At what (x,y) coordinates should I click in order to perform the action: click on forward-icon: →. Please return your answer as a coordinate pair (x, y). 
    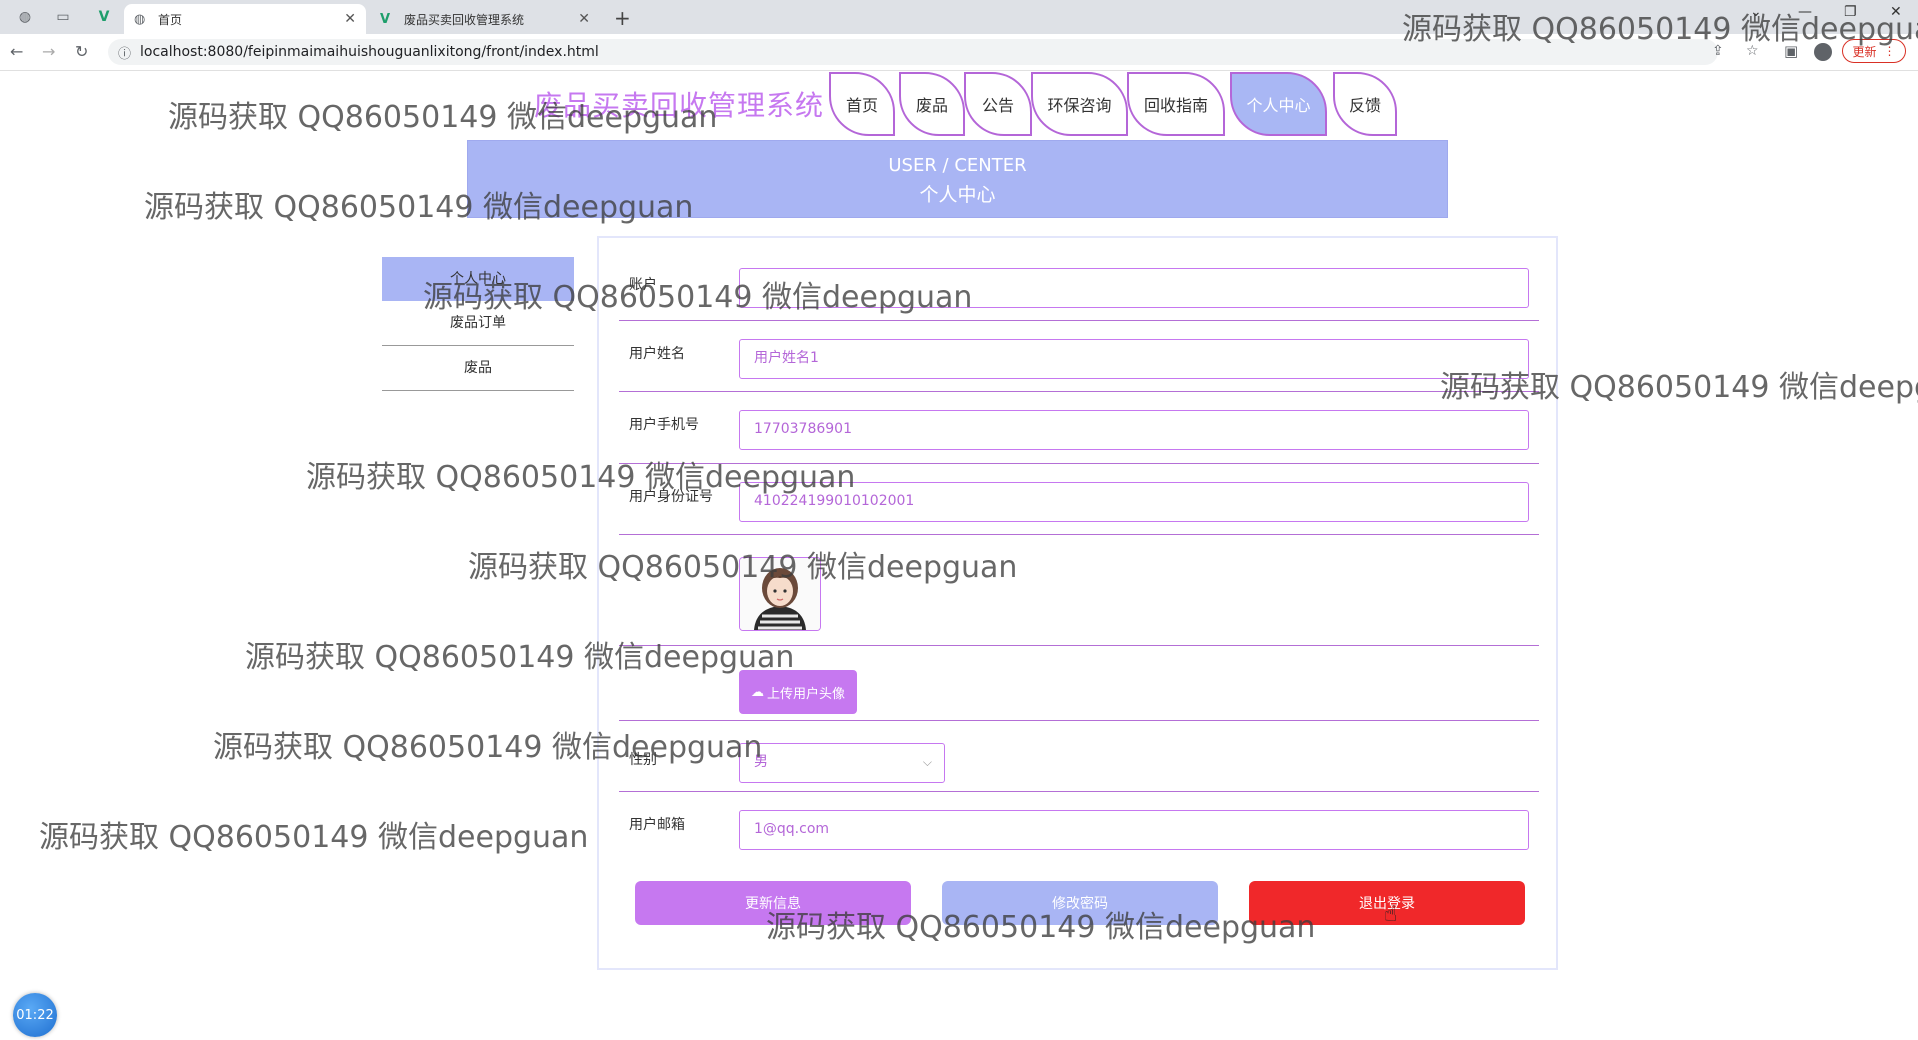
    Looking at the image, I should click on (48, 51).